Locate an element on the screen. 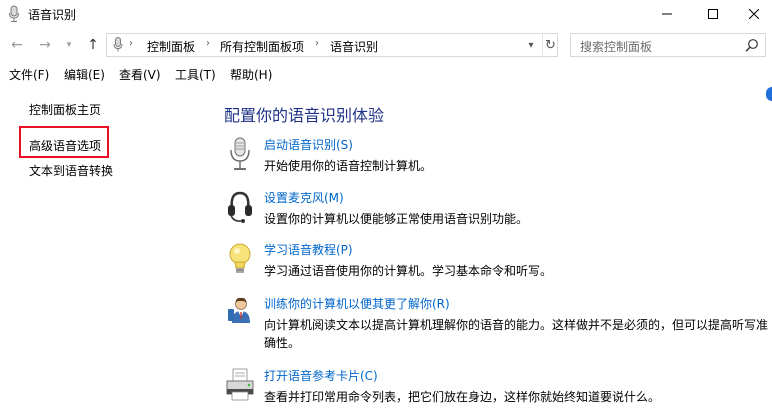  refresh-icon: ↻ is located at coordinates (550, 45).